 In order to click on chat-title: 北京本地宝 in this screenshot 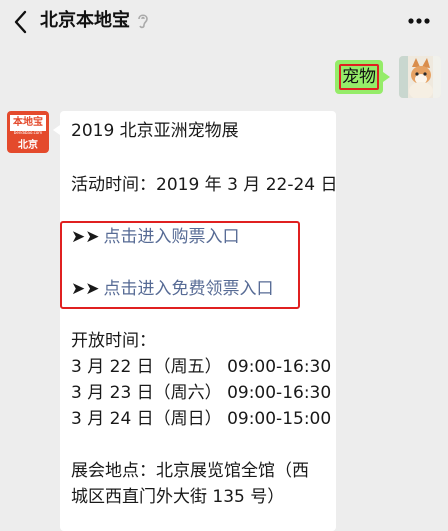, I will do `click(85, 20)`.